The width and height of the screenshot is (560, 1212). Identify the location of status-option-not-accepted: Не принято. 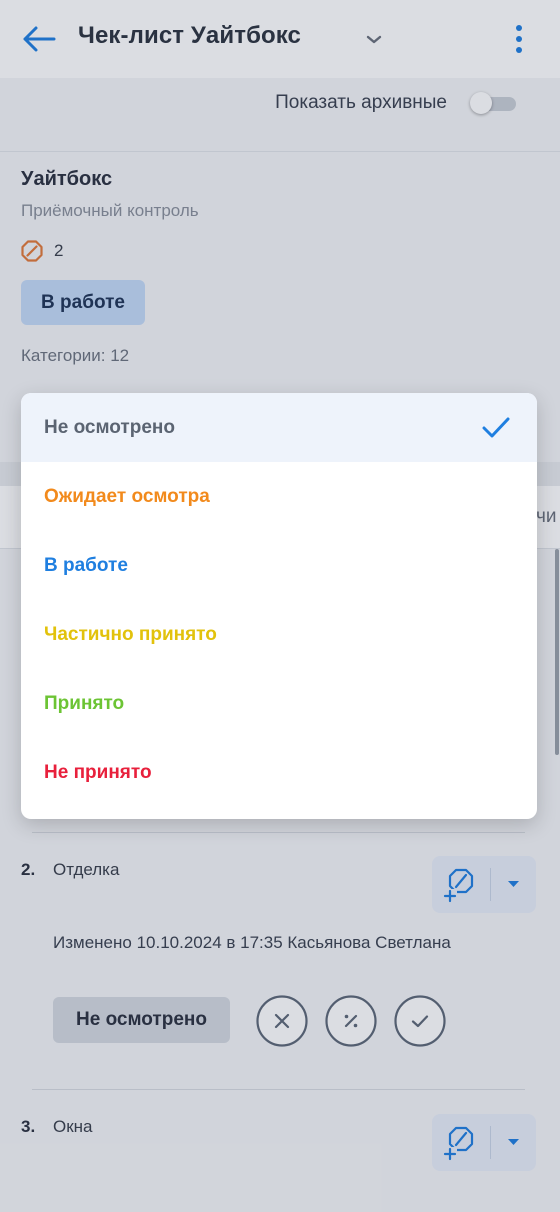
(279, 772).